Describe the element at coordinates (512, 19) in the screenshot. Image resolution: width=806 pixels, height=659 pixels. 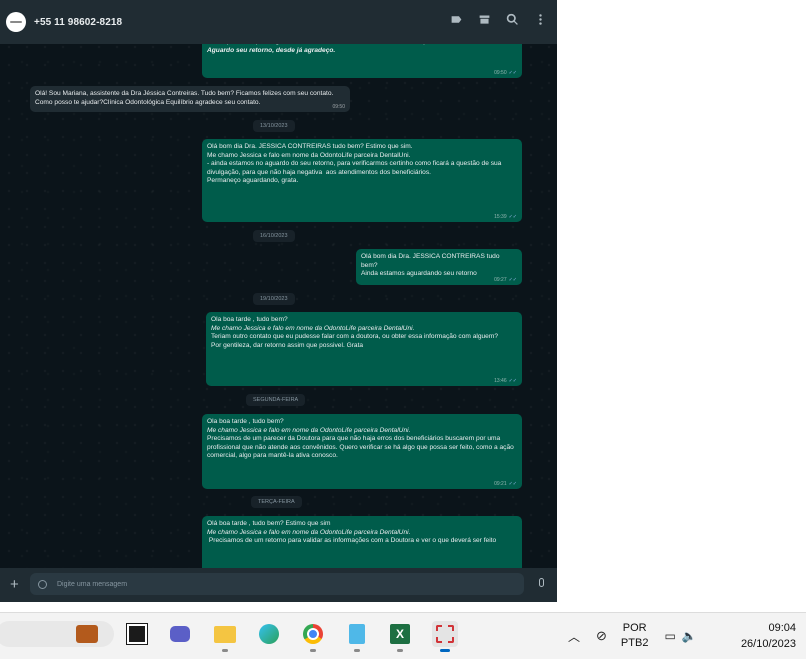
I see `search-icon` at that location.